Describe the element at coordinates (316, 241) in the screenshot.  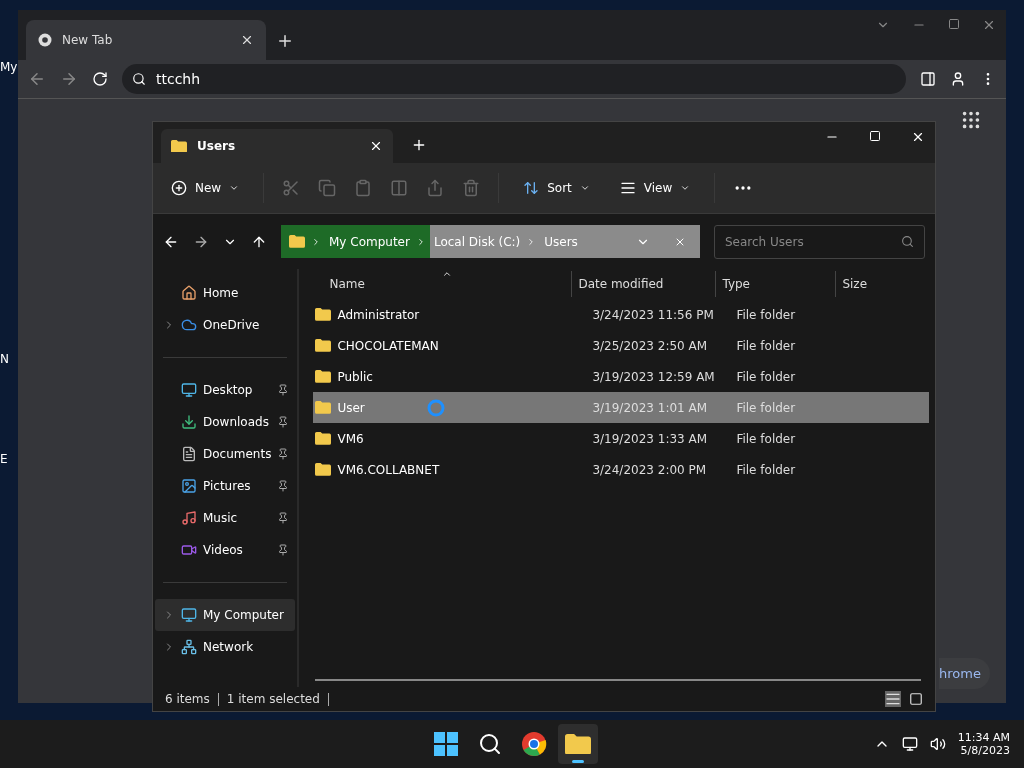
I see `chevron-icon` at that location.